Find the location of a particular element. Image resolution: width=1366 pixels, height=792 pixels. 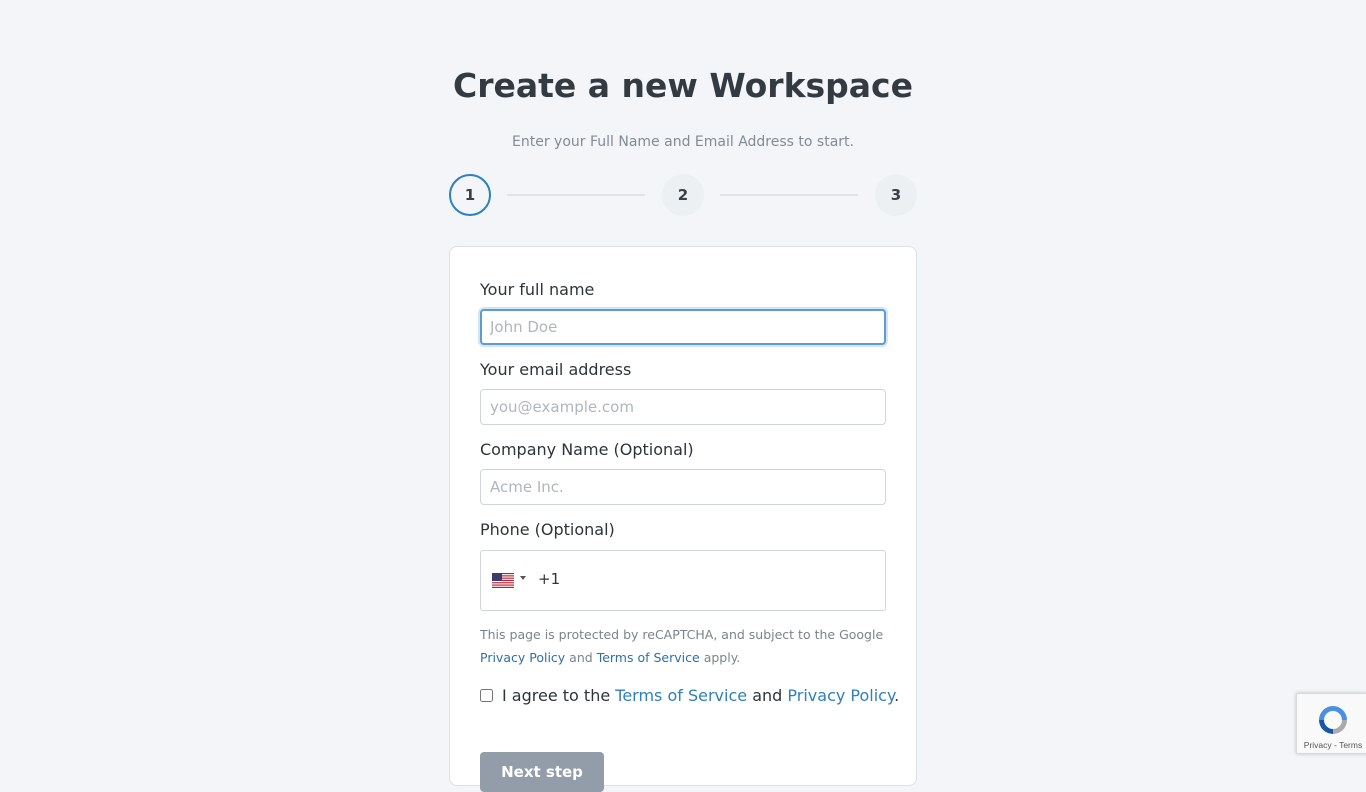

agree-checkbox is located at coordinates (486, 695).